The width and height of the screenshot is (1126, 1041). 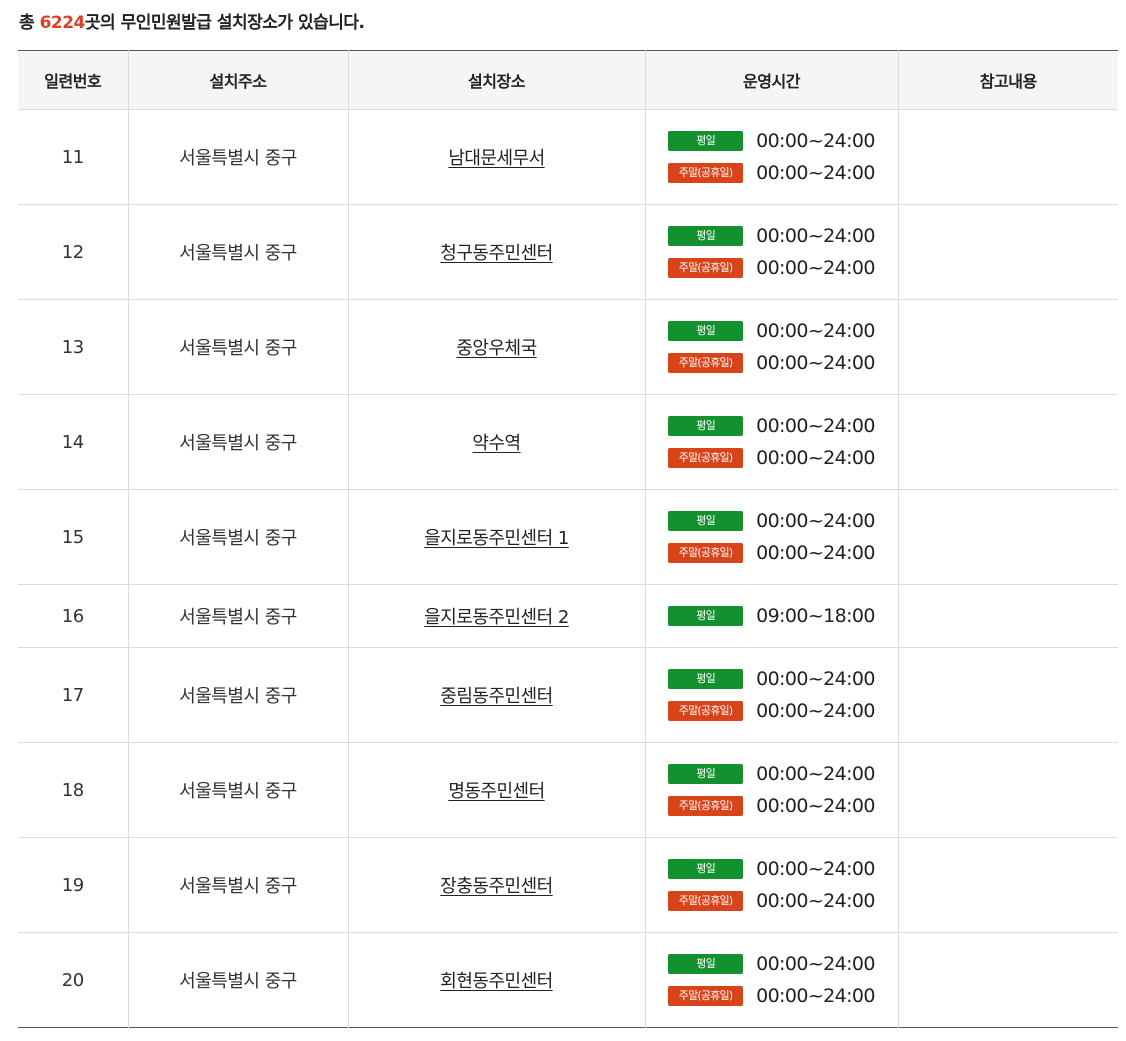 I want to click on place-link: 청구동주민센터, so click(x=496, y=253).